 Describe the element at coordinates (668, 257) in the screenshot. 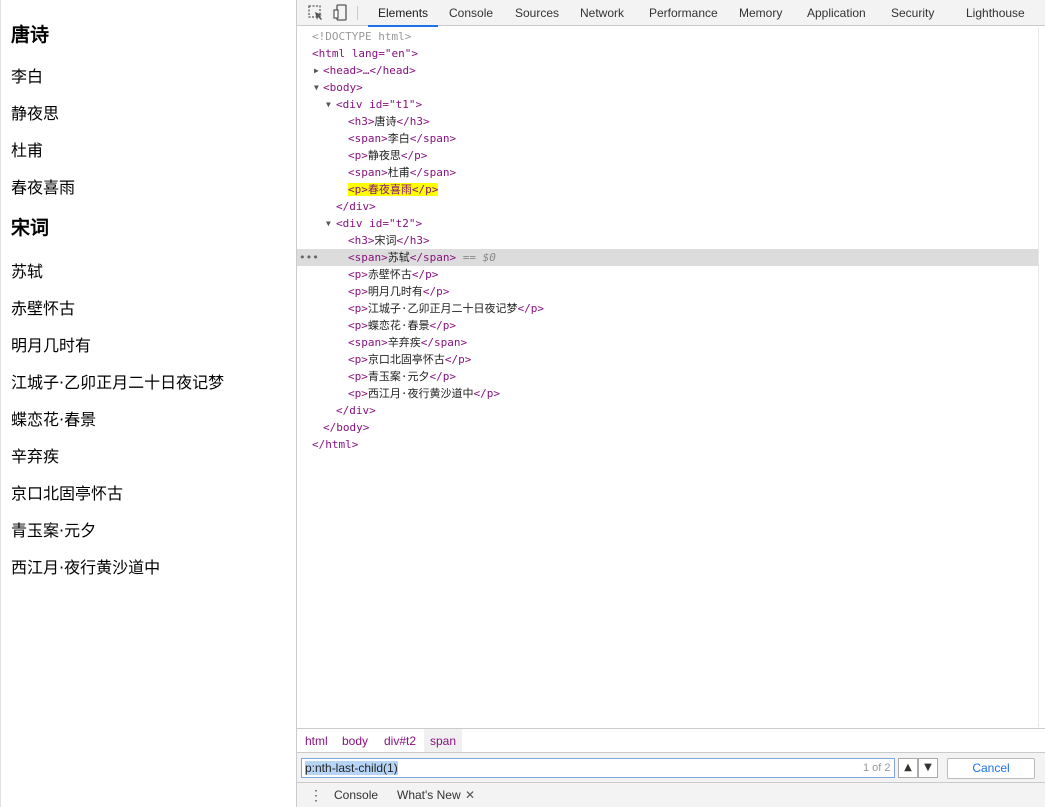

I see `dom-node-selected: ••• <span>苏轼</span> == $0` at that location.